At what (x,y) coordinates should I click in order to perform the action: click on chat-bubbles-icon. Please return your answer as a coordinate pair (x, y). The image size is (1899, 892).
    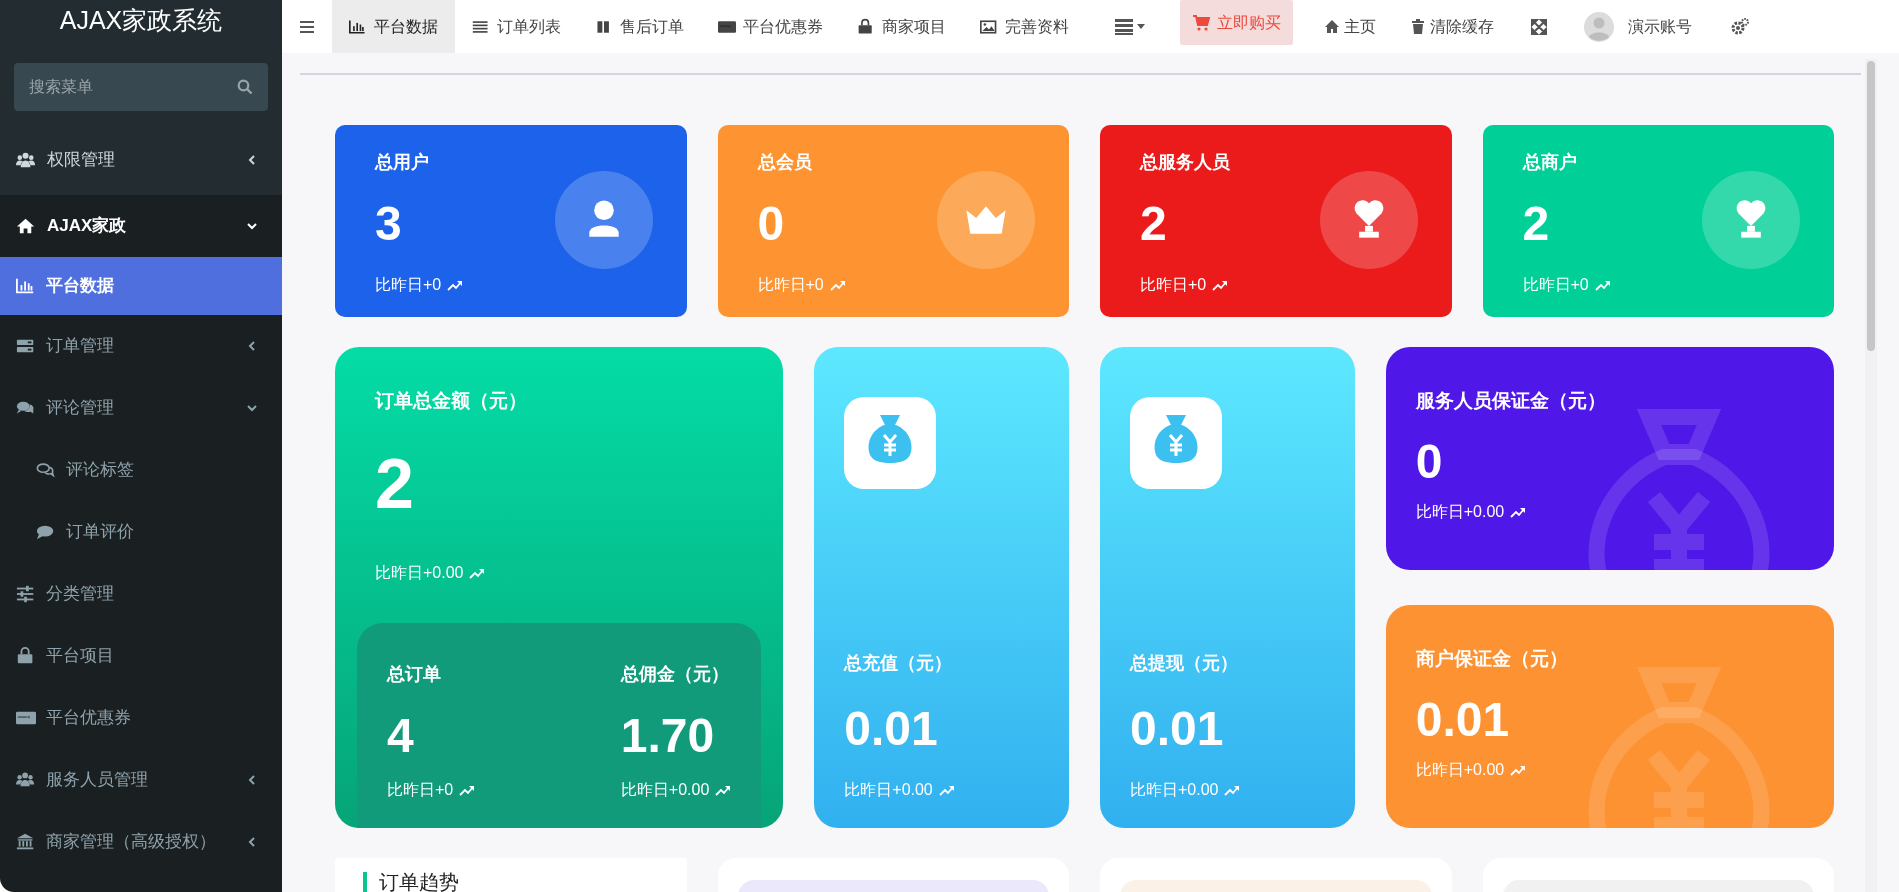
    Looking at the image, I should click on (46, 470).